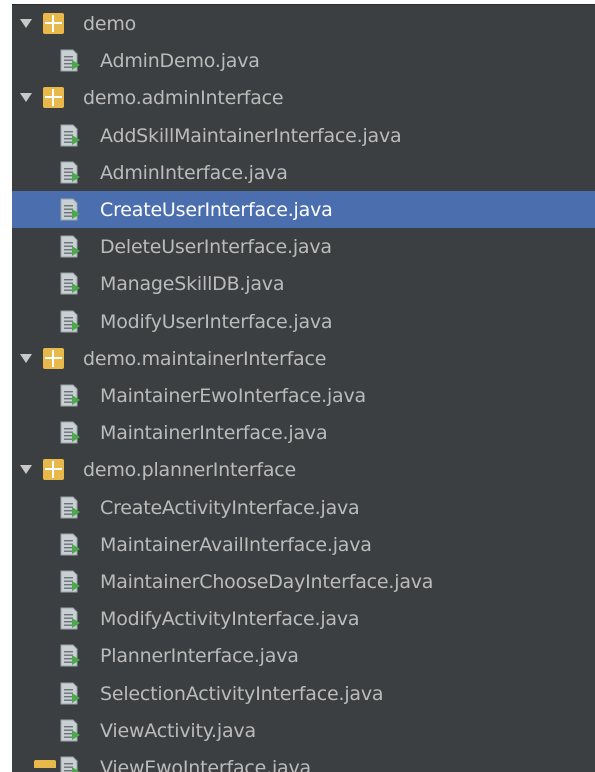 This screenshot has width=595, height=772. What do you see at coordinates (194, 173) in the screenshot?
I see `tree-row-label: AdminInterface.java` at bounding box center [194, 173].